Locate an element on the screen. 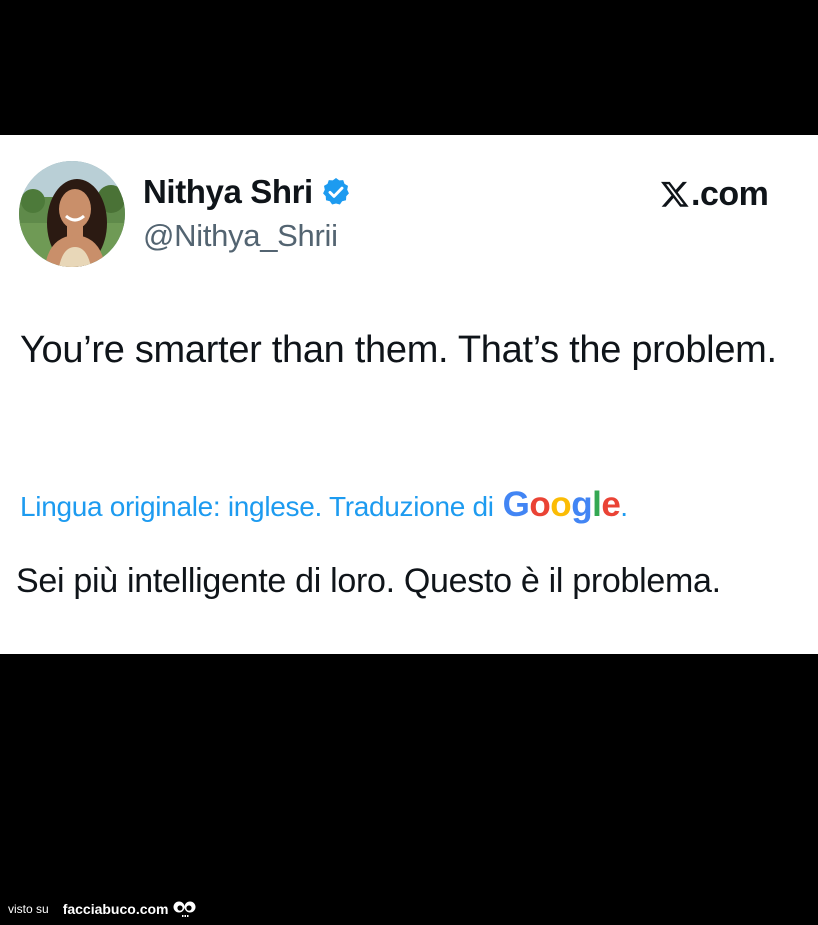 This screenshot has height=925, width=818. verified-badge-icon is located at coordinates (336, 192).